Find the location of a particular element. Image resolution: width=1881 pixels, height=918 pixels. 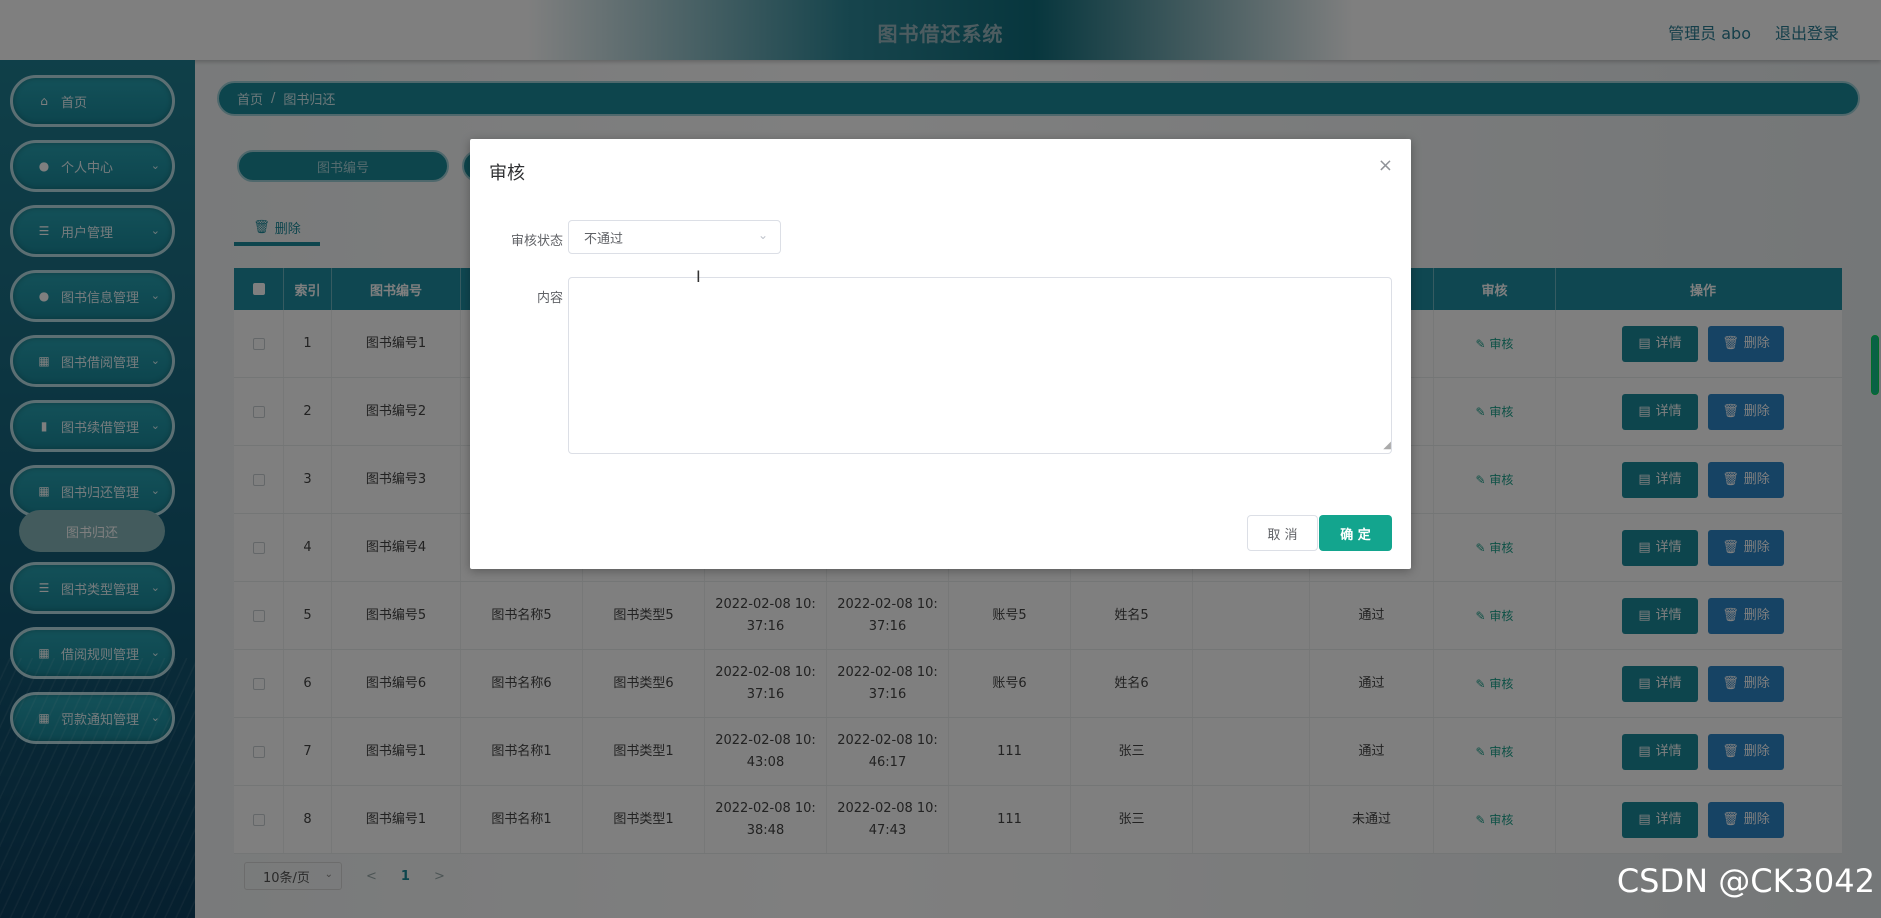

resize-handle-icon: ◢ is located at coordinates (1387, 446).